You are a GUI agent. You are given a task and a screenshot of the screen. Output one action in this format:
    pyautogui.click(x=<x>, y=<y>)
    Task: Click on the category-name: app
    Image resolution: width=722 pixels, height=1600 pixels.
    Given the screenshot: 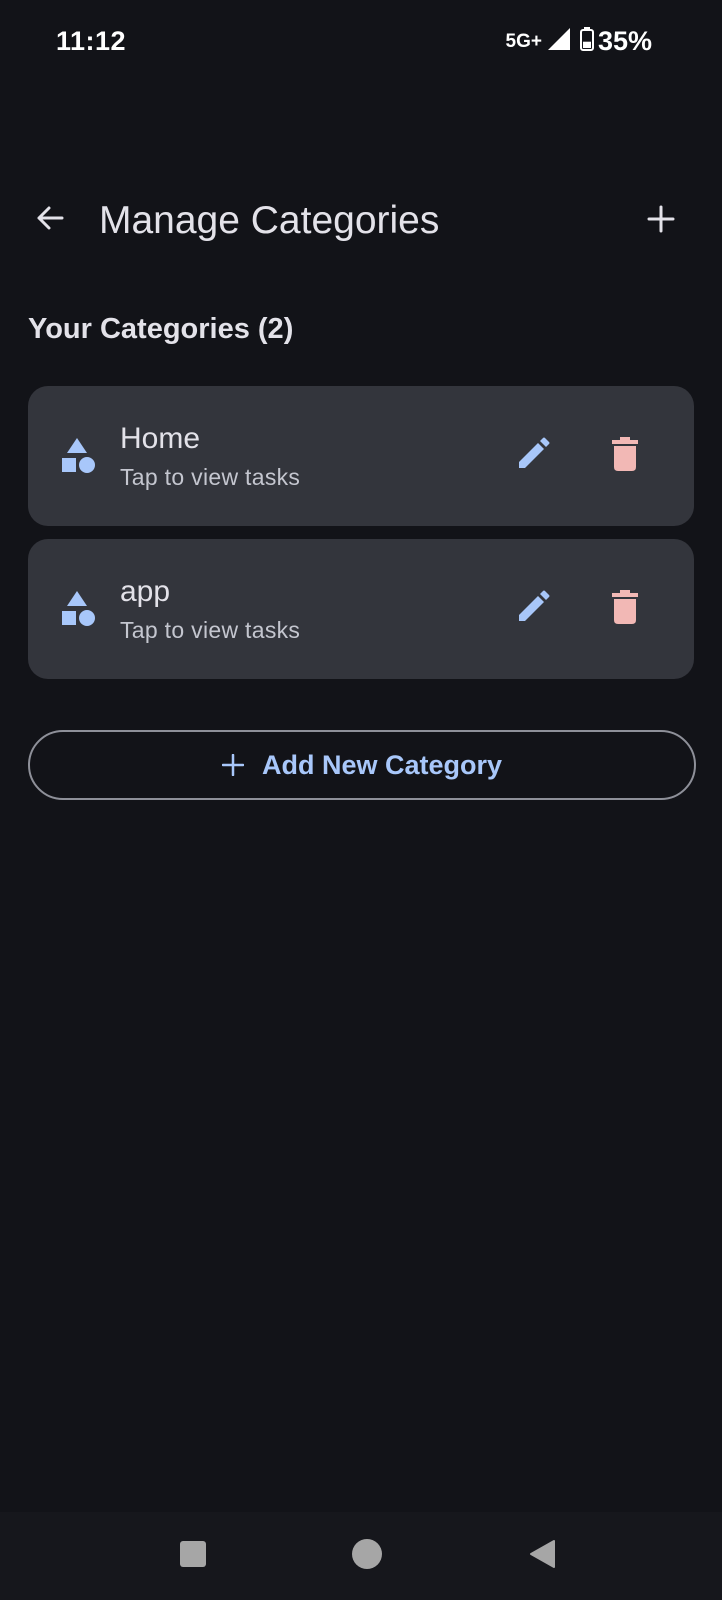 What is the action you would take?
    pyautogui.click(x=145, y=591)
    